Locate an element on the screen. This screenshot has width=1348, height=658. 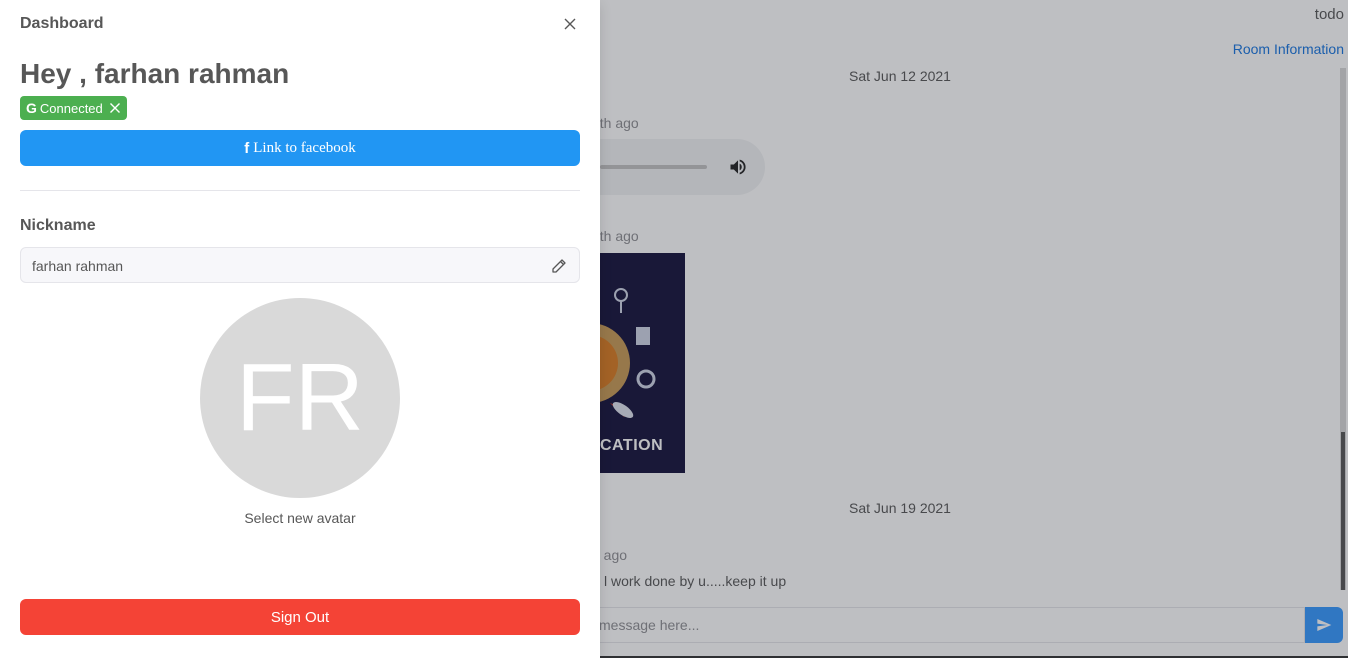
nickname-label: Nickname is located at coordinates (58, 225).